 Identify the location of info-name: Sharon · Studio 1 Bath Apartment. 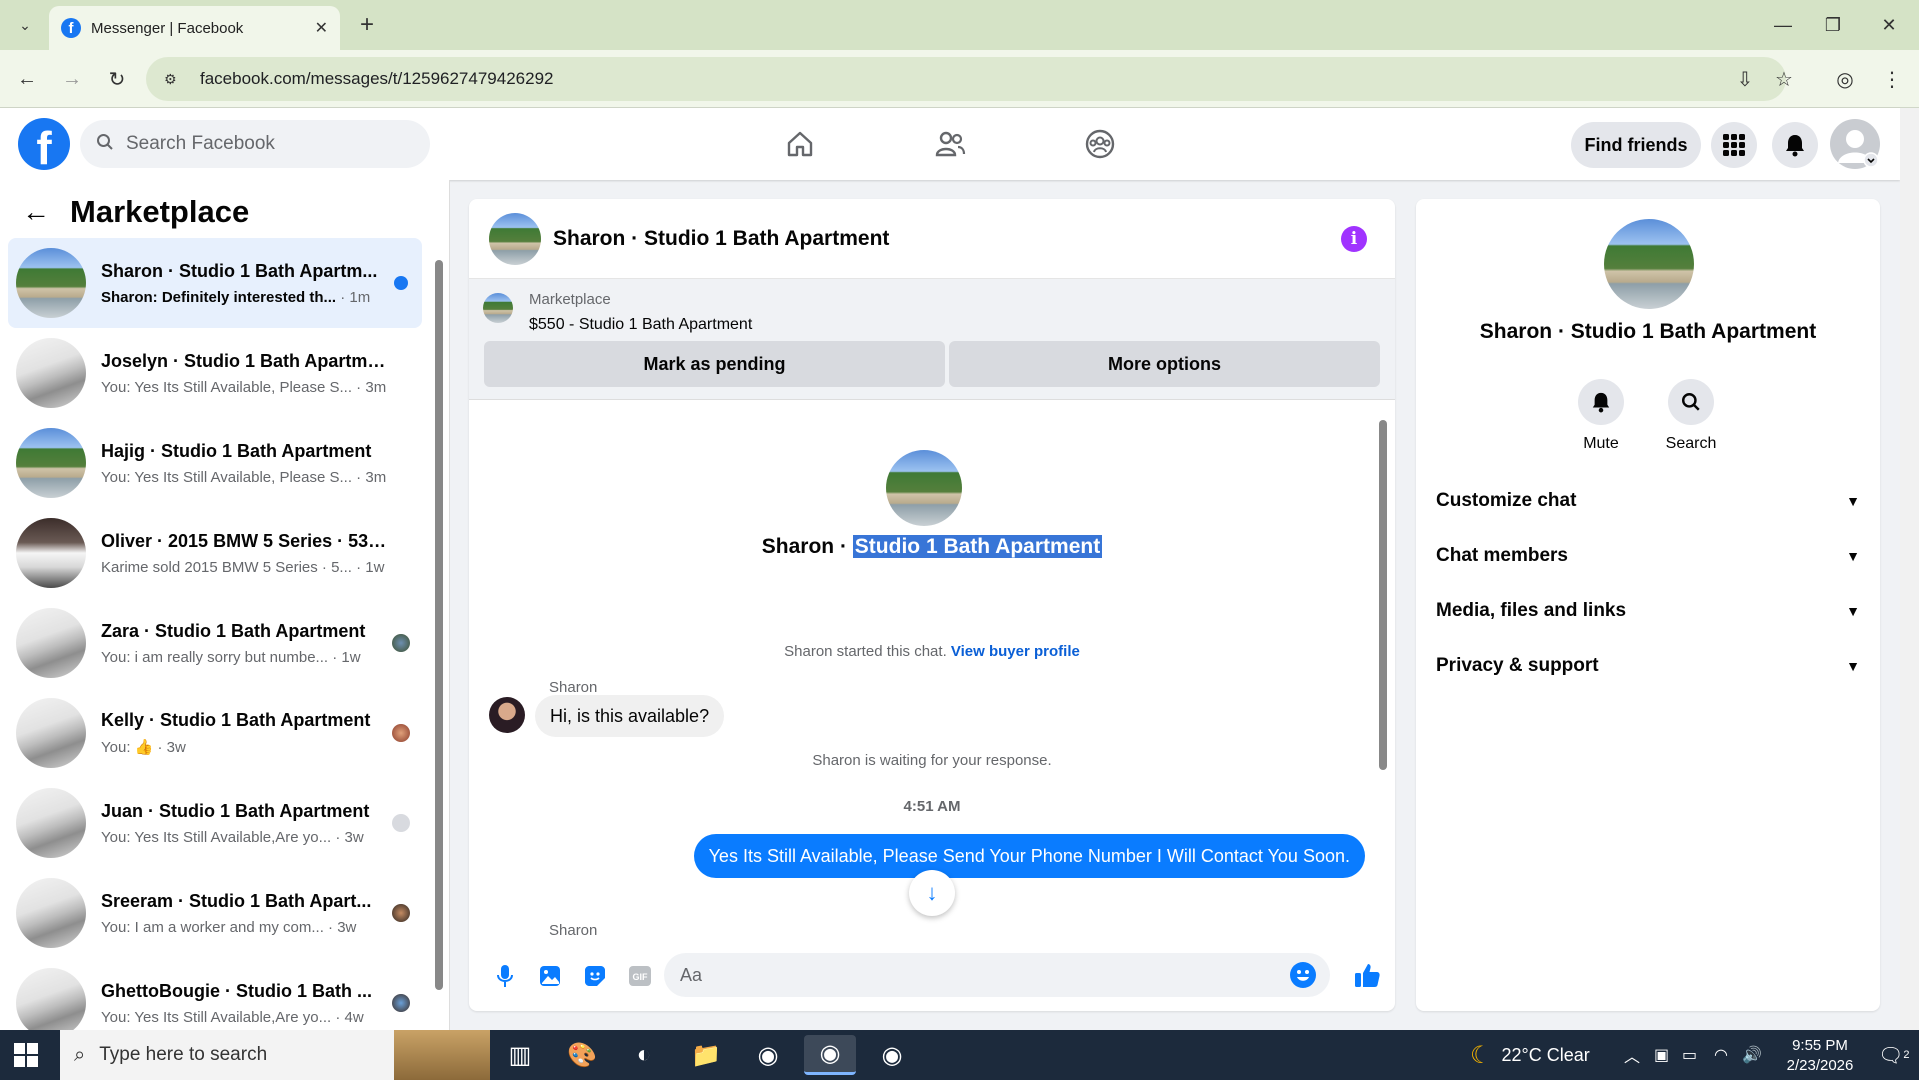
(1648, 331).